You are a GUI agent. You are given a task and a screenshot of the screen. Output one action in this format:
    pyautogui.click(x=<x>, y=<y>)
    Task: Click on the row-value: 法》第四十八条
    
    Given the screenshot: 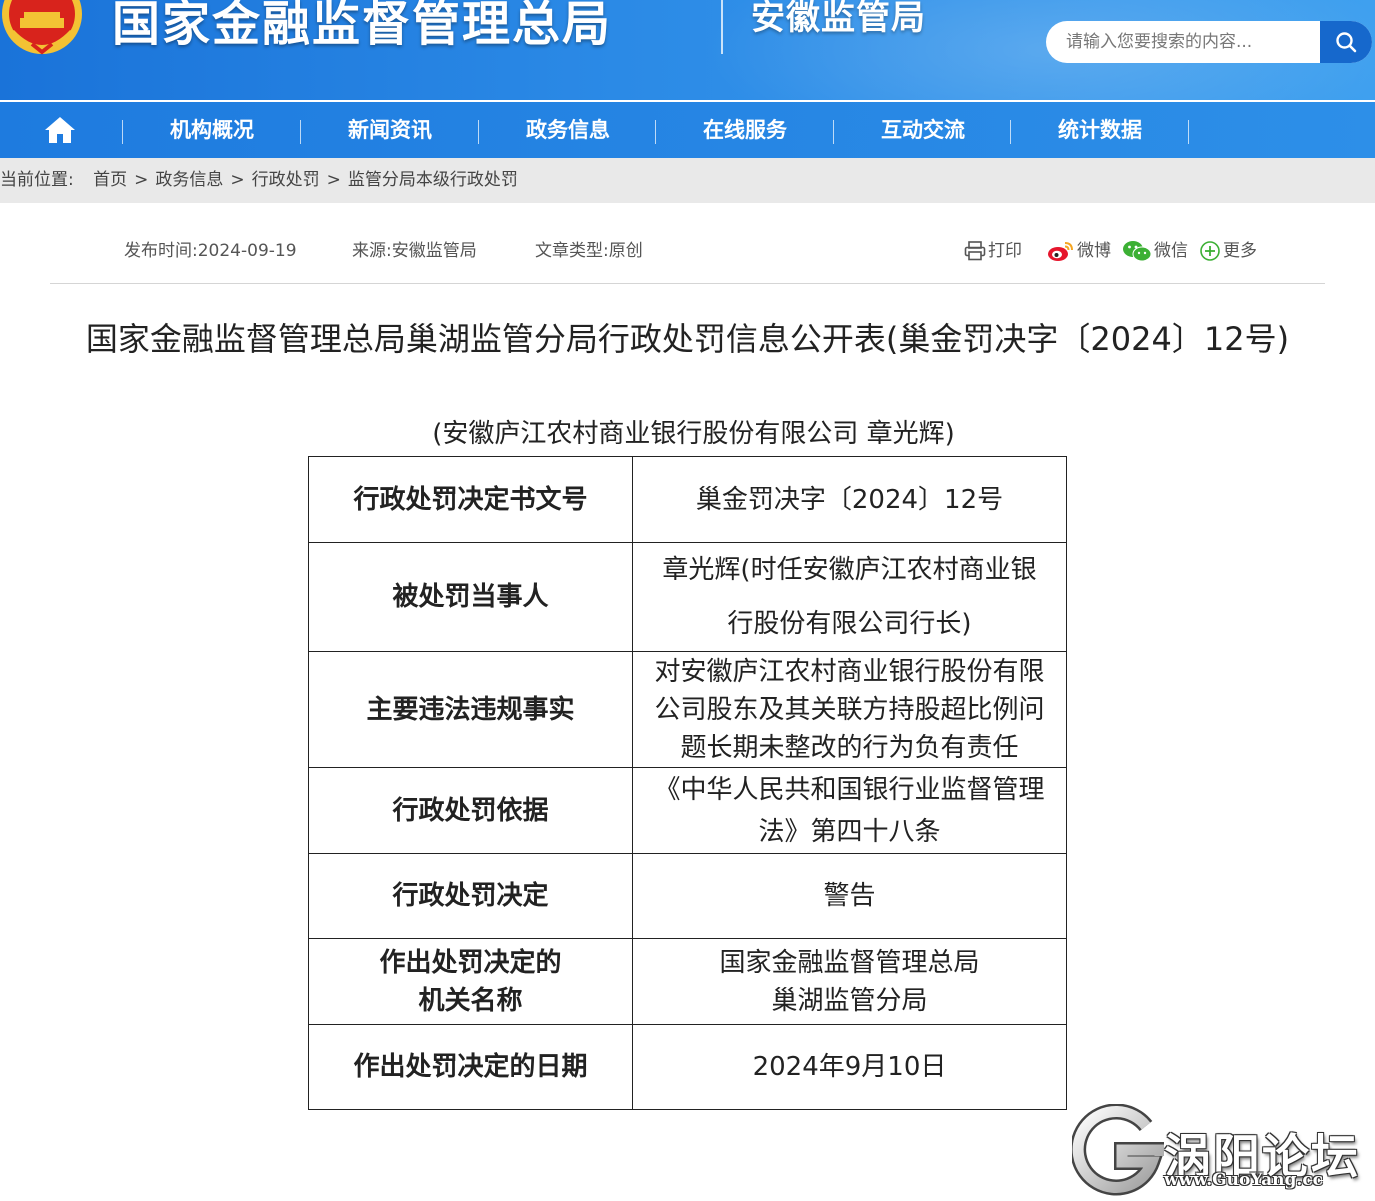 What is the action you would take?
    pyautogui.click(x=849, y=831)
    